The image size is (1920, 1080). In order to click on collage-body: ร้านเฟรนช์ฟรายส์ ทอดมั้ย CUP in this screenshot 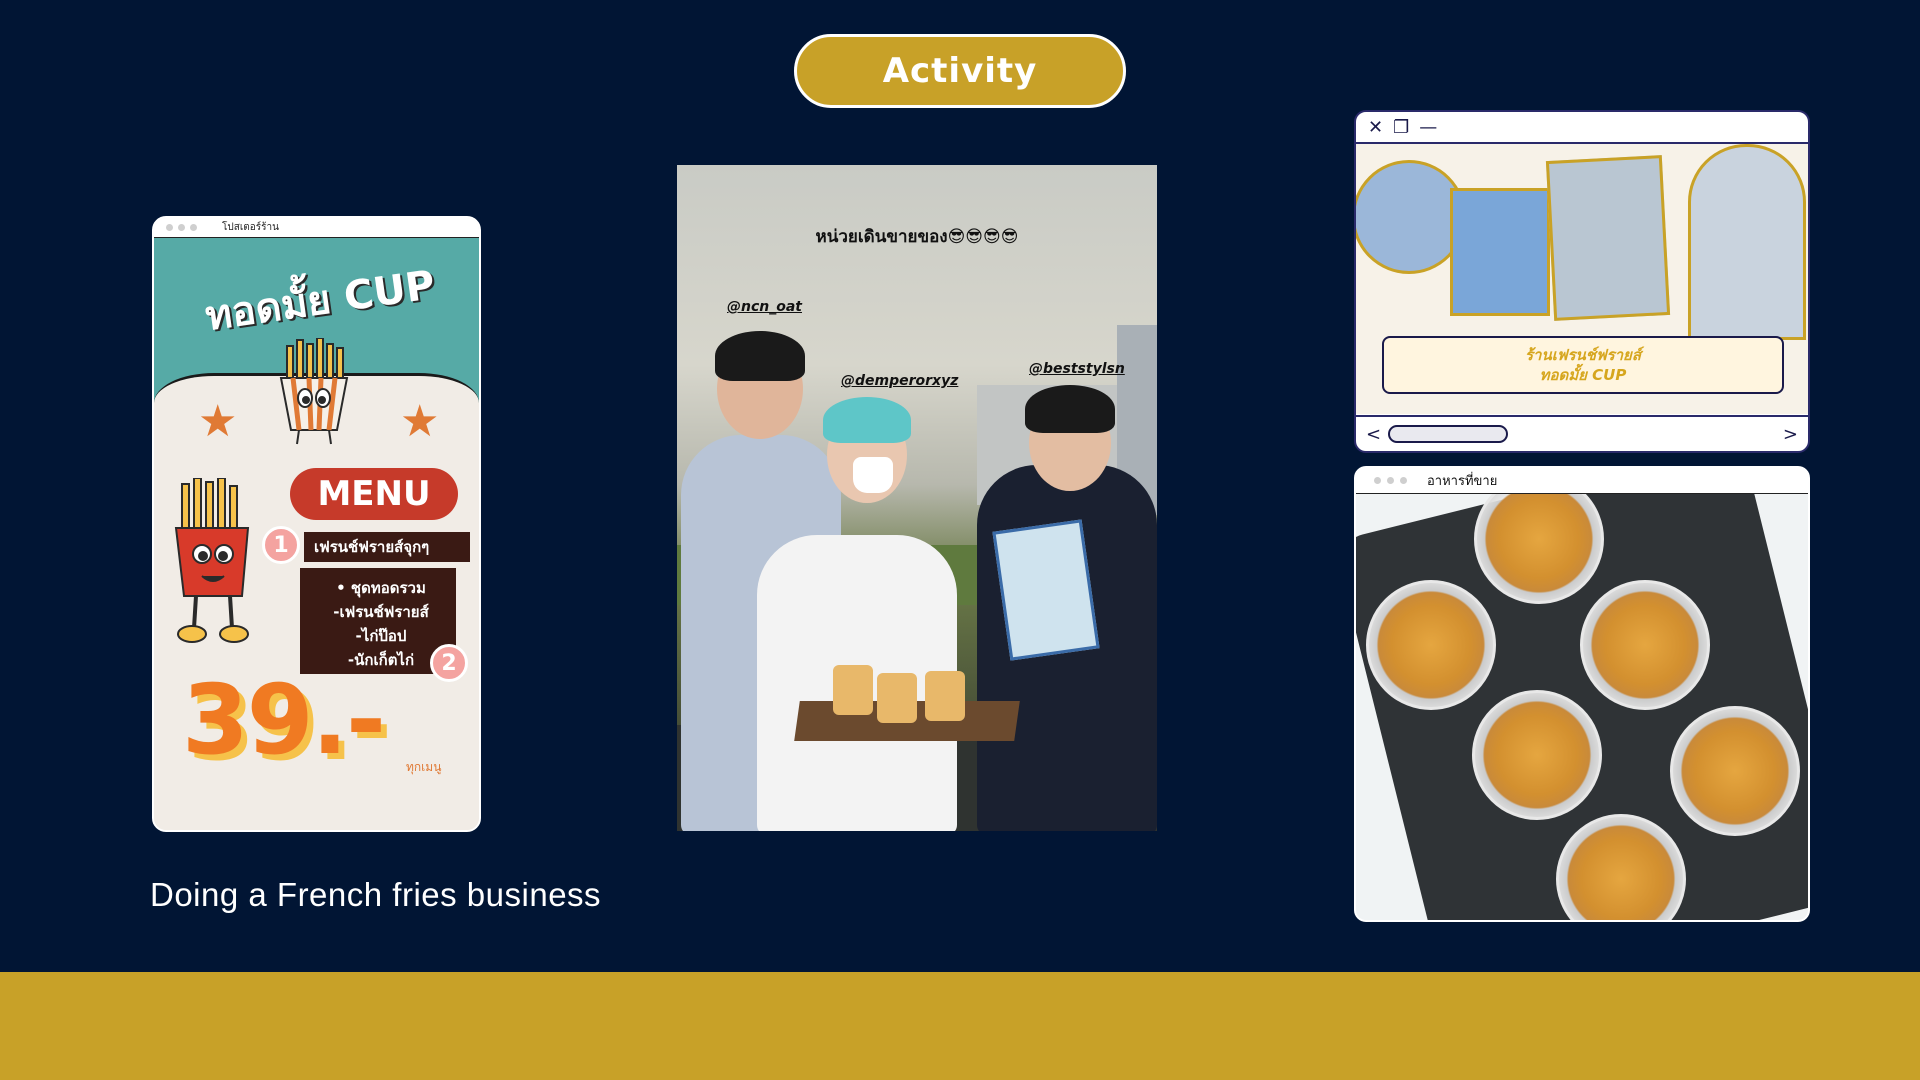, I will do `click(1582, 279)`.